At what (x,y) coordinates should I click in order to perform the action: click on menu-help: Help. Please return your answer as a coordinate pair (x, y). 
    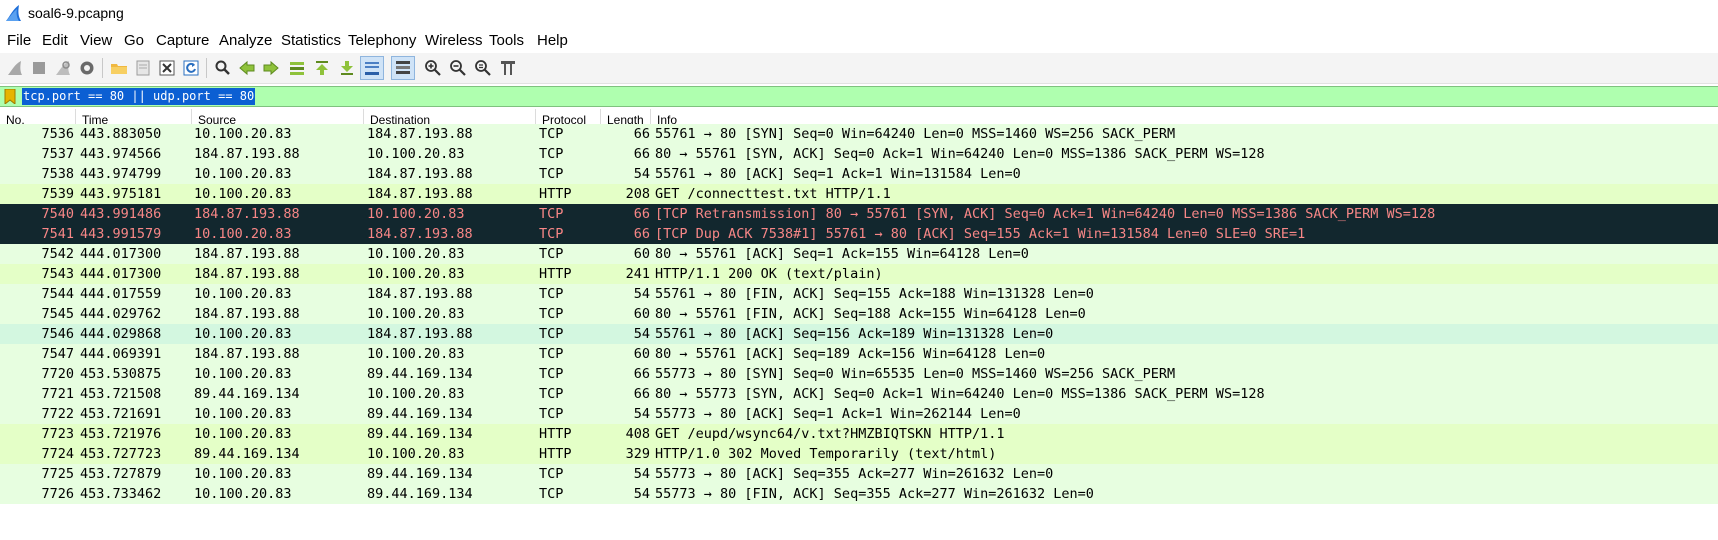
    Looking at the image, I should click on (552, 40).